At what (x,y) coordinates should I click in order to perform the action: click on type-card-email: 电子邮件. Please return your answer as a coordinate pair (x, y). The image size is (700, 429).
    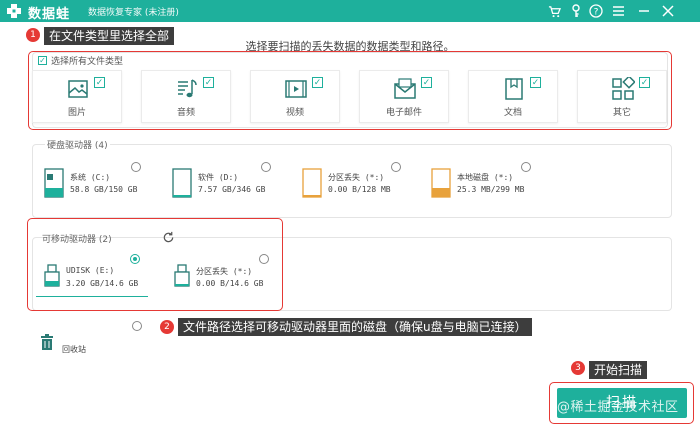
    Looking at the image, I should click on (404, 96).